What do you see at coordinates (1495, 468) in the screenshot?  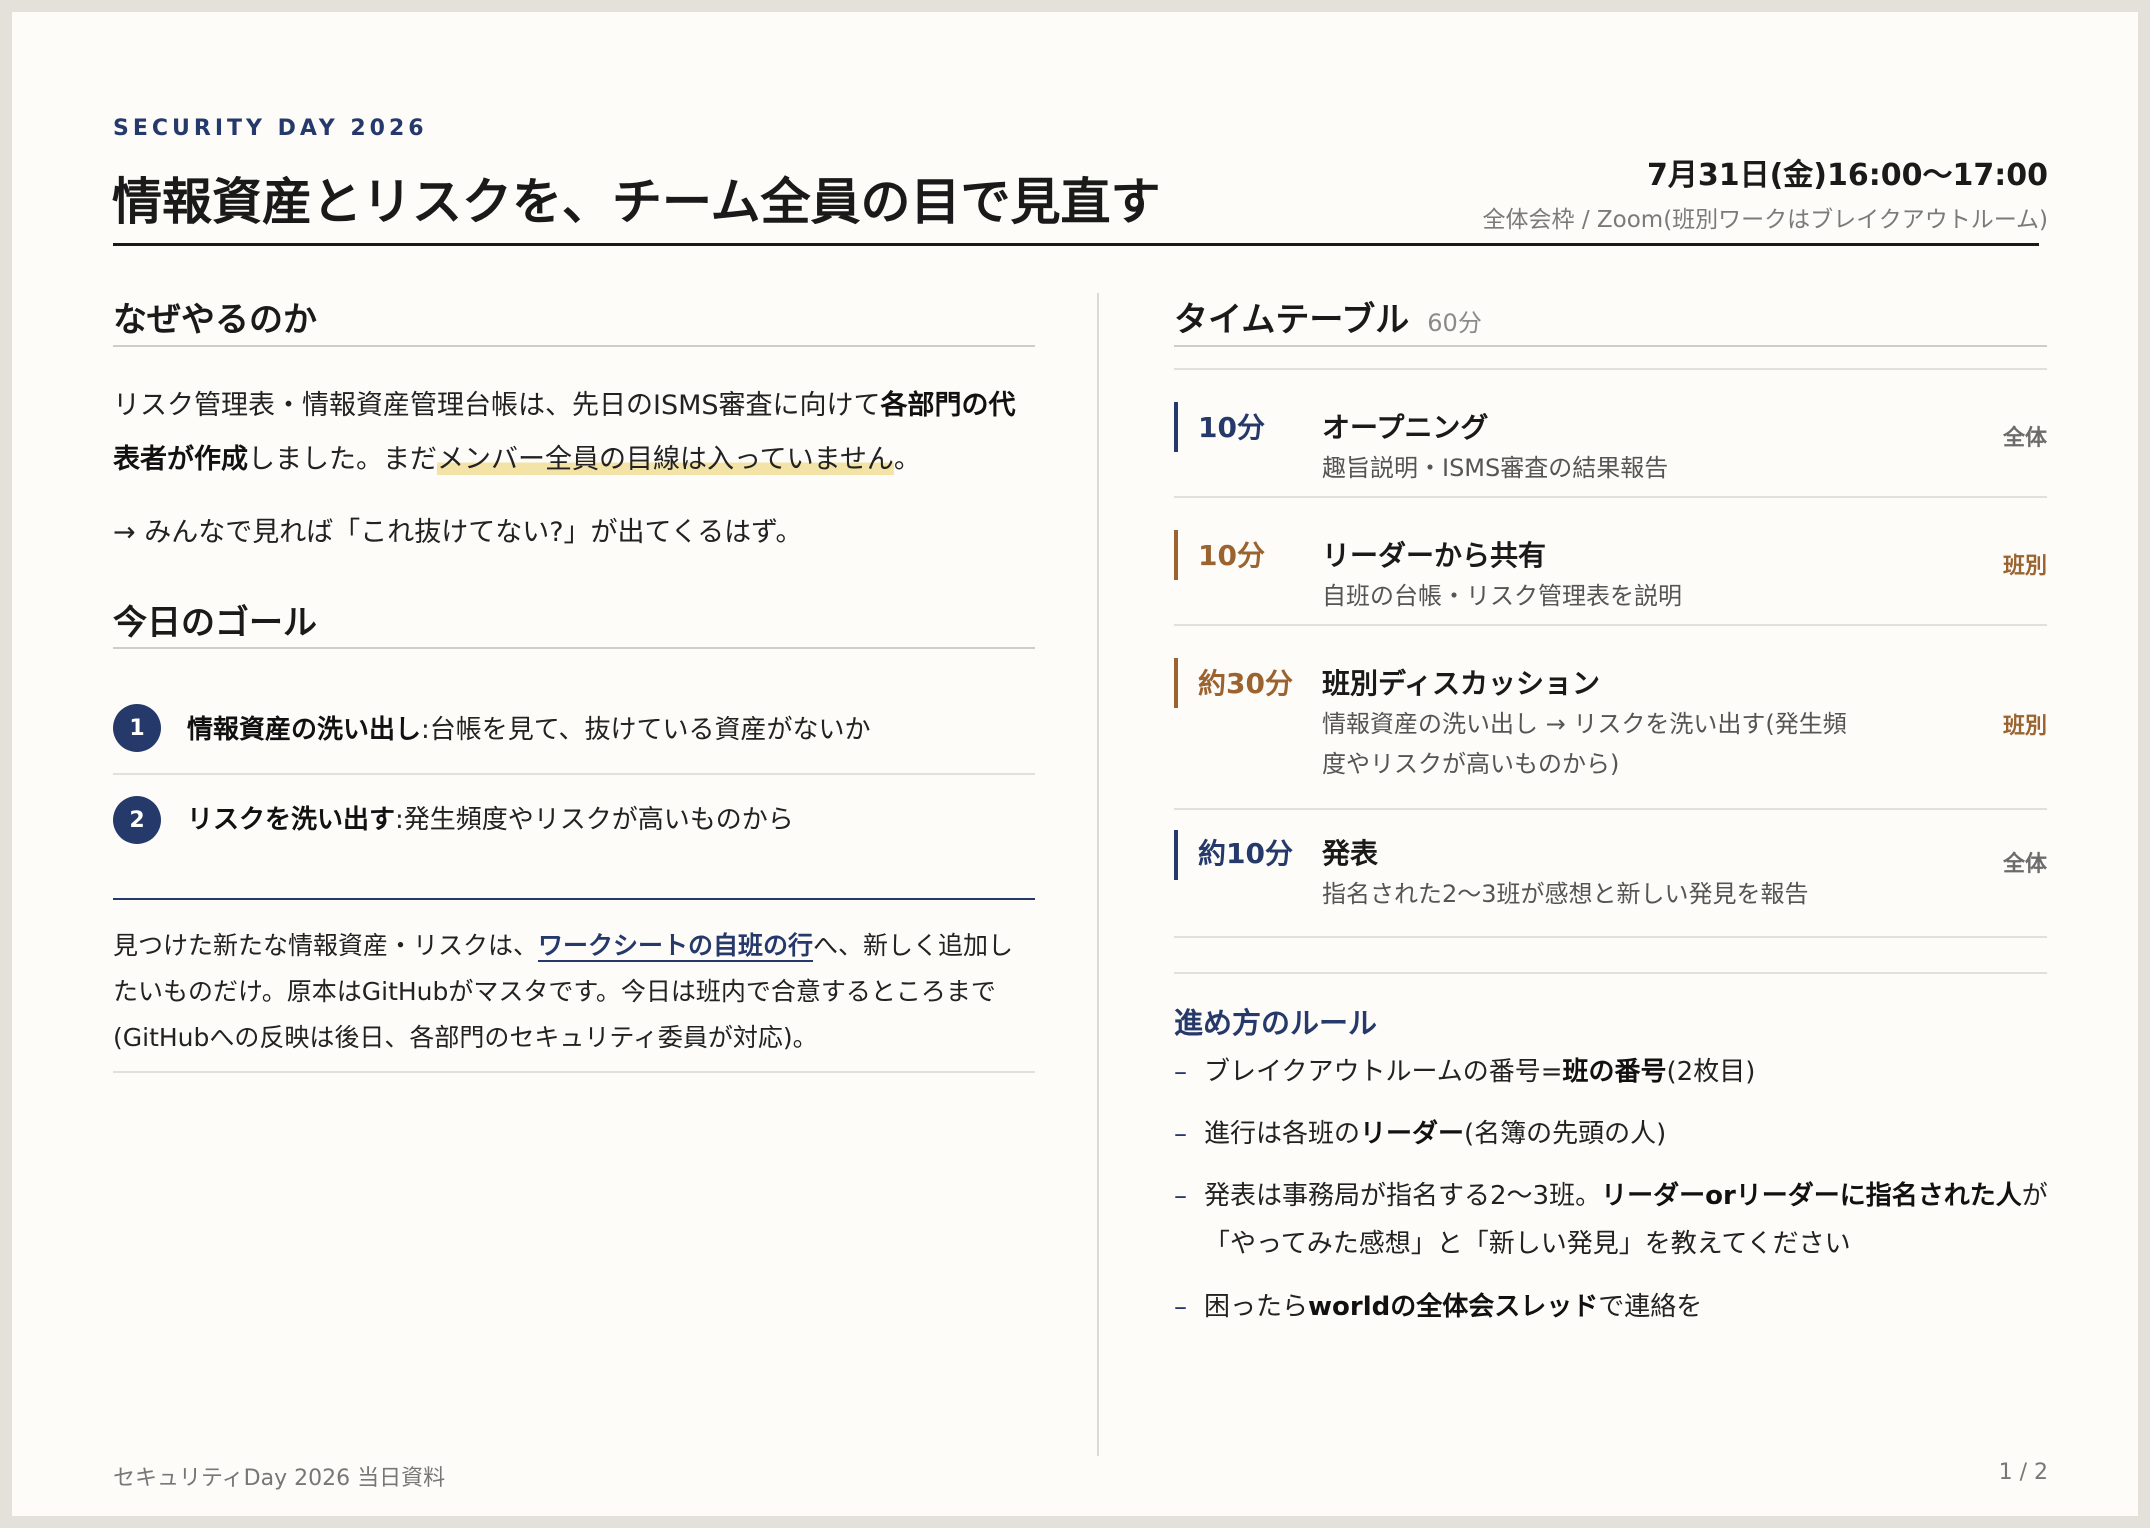 I see `row-description: 趣旨説明・ISMS審査の結果報告` at bounding box center [1495, 468].